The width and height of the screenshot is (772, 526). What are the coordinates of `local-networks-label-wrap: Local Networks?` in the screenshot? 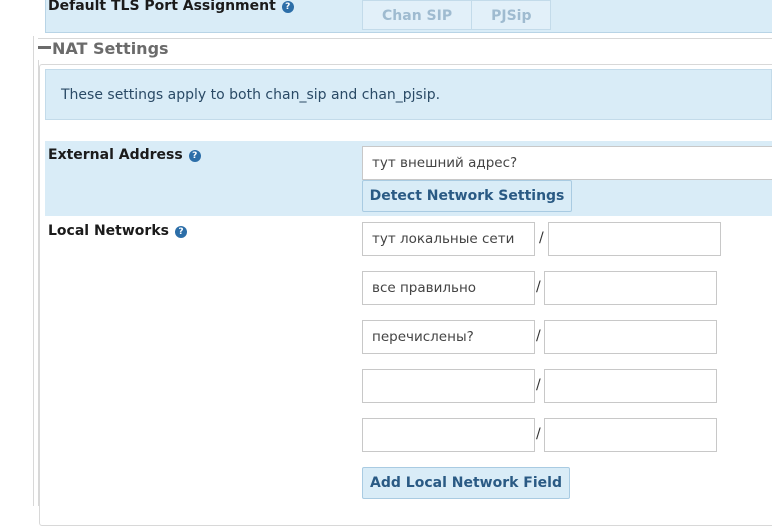 It's located at (117, 231).